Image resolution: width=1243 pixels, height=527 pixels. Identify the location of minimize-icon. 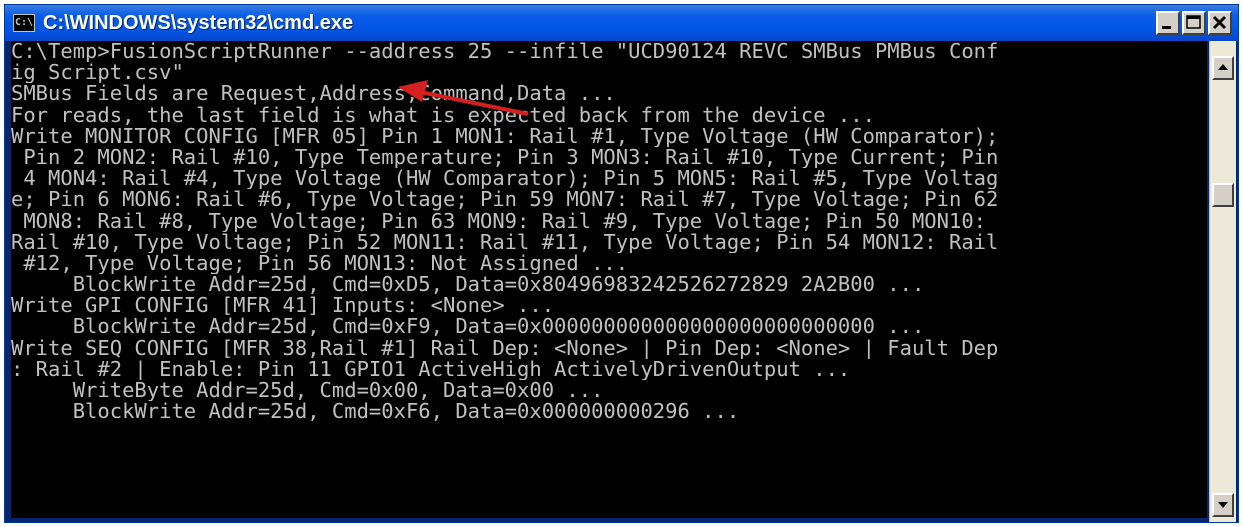
(1166, 27).